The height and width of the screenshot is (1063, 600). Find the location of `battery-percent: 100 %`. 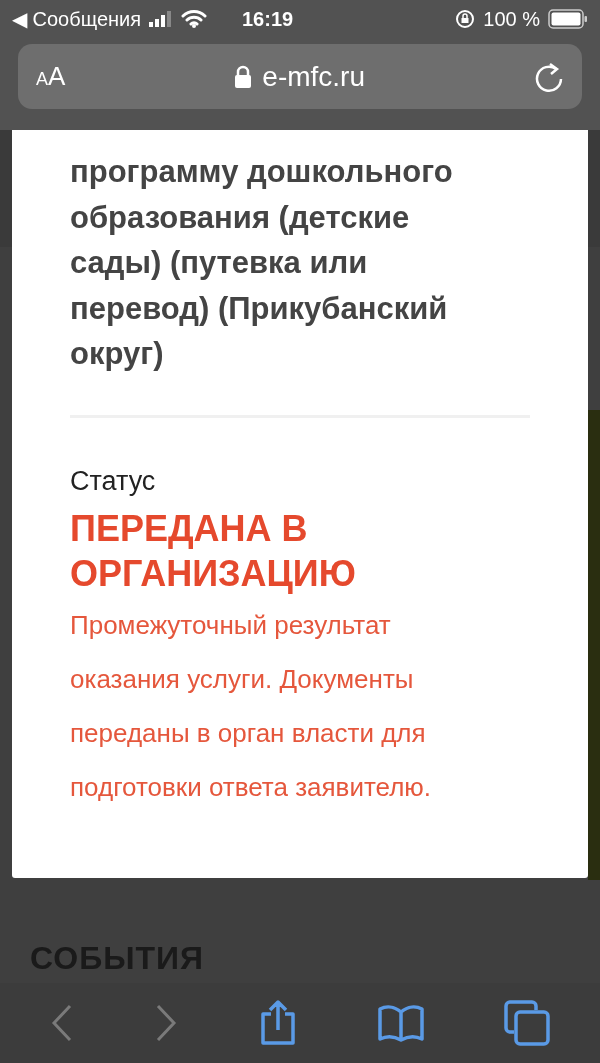

battery-percent: 100 % is located at coordinates (511, 19).